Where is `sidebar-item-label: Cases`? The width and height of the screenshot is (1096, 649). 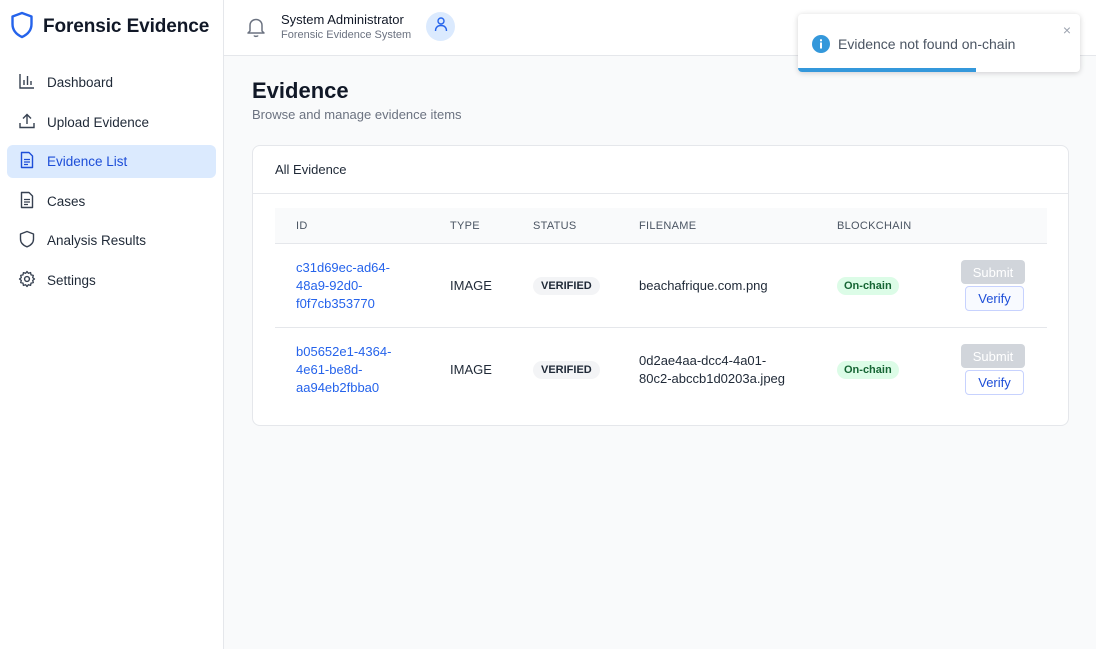 sidebar-item-label: Cases is located at coordinates (66, 201).